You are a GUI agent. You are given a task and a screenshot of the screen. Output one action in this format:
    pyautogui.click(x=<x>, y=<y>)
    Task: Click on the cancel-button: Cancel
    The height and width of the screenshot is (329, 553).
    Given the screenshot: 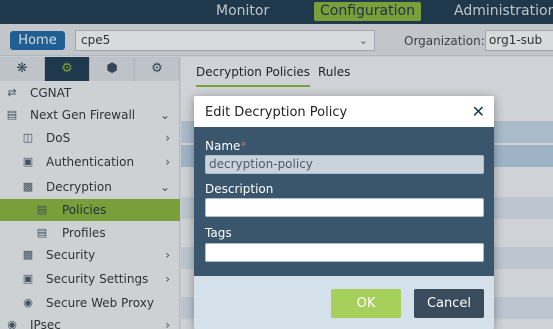 What is the action you would take?
    pyautogui.click(x=449, y=303)
    